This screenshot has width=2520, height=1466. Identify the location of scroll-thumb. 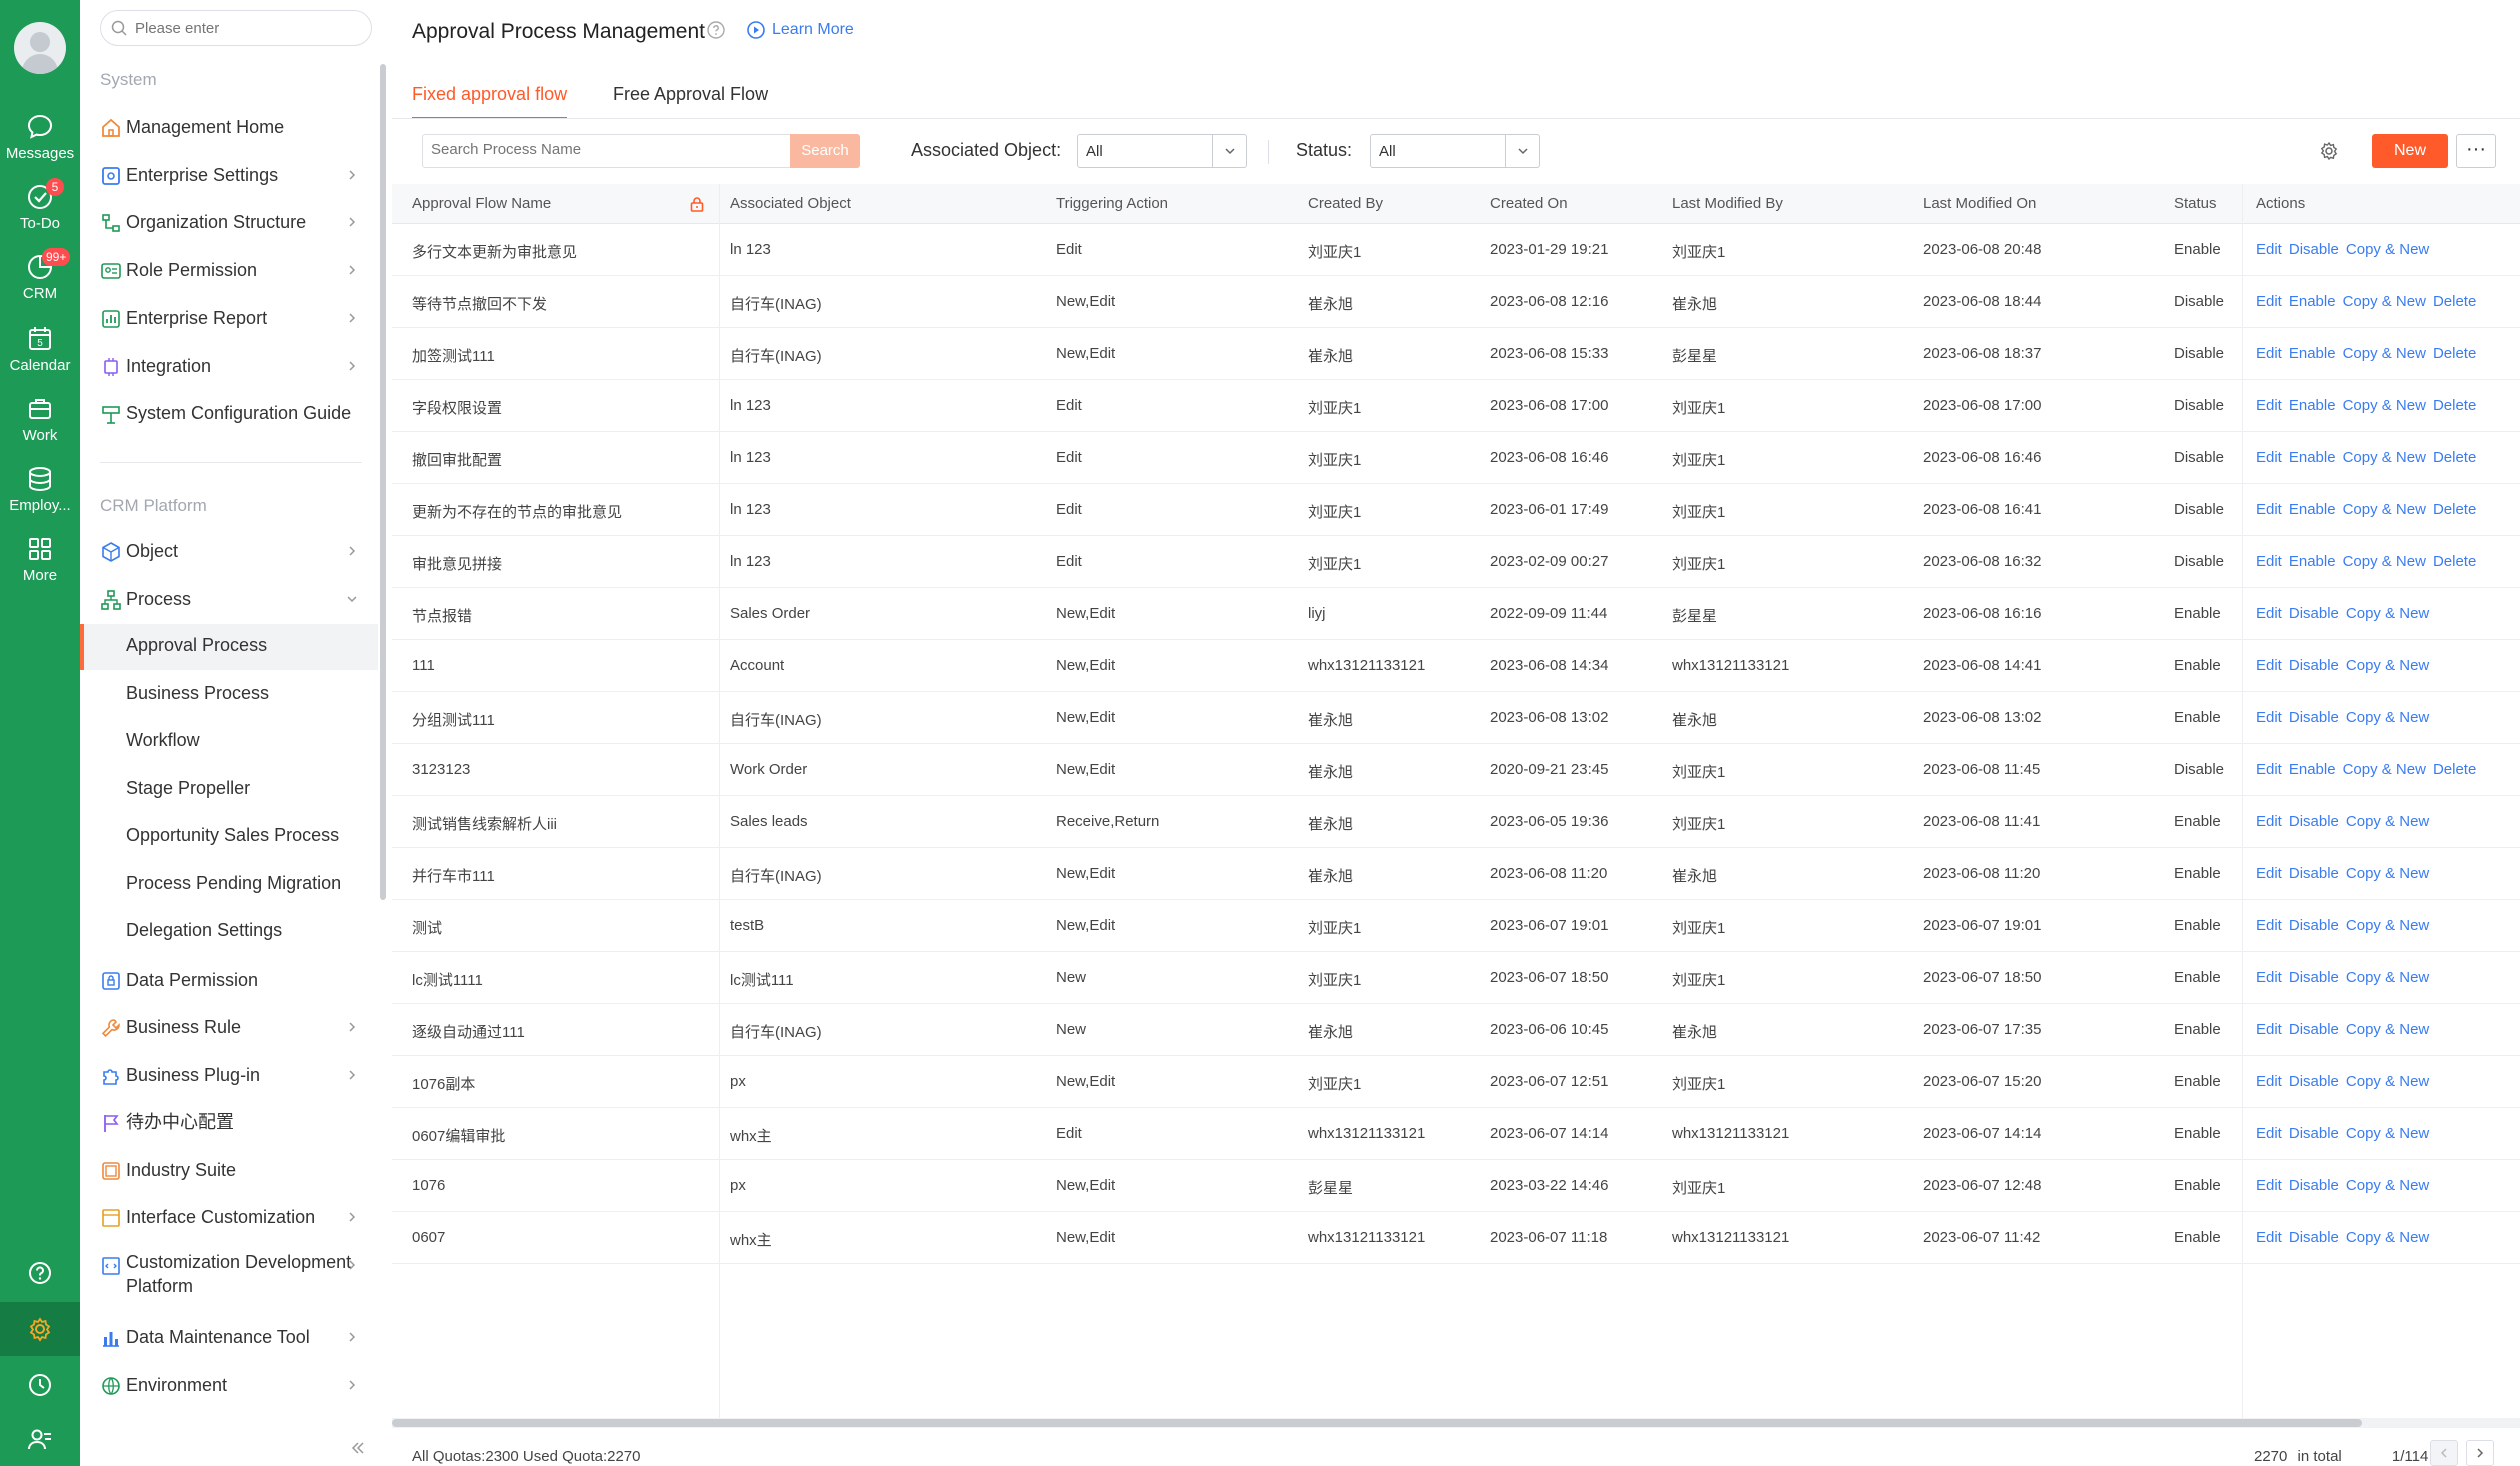
(1377, 1423).